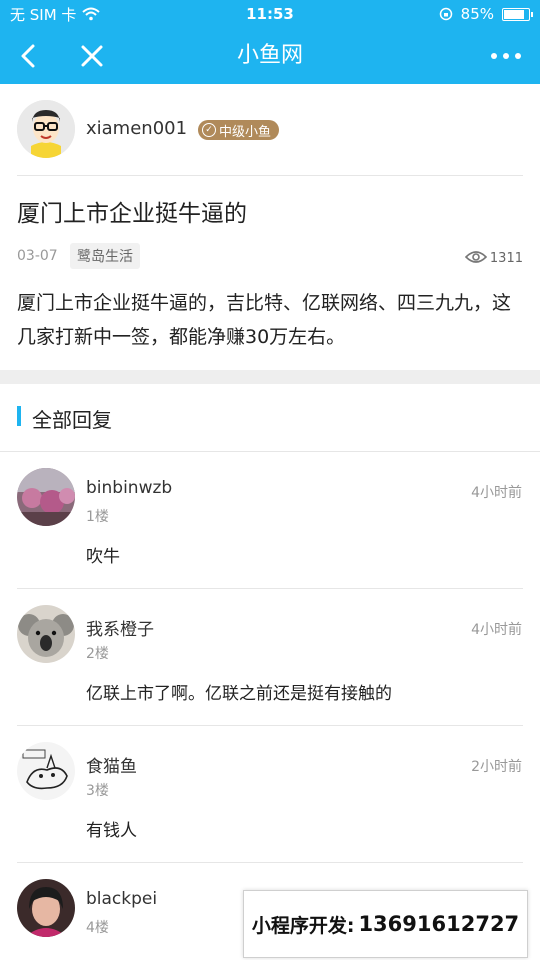  I want to click on post-meta: 03-07 鹭岛生活 1311, so click(270, 257).